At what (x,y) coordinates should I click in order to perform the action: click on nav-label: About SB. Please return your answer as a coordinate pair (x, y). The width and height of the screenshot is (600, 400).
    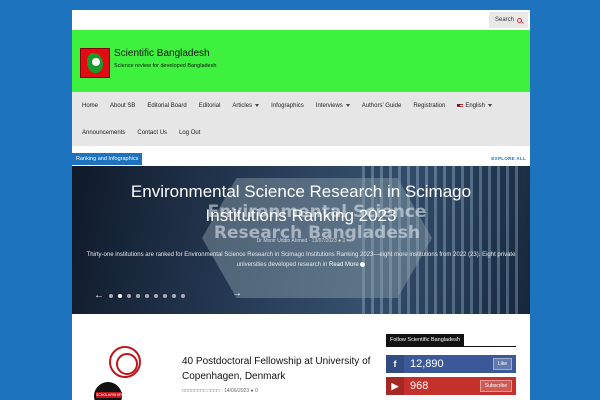
    Looking at the image, I should click on (123, 105).